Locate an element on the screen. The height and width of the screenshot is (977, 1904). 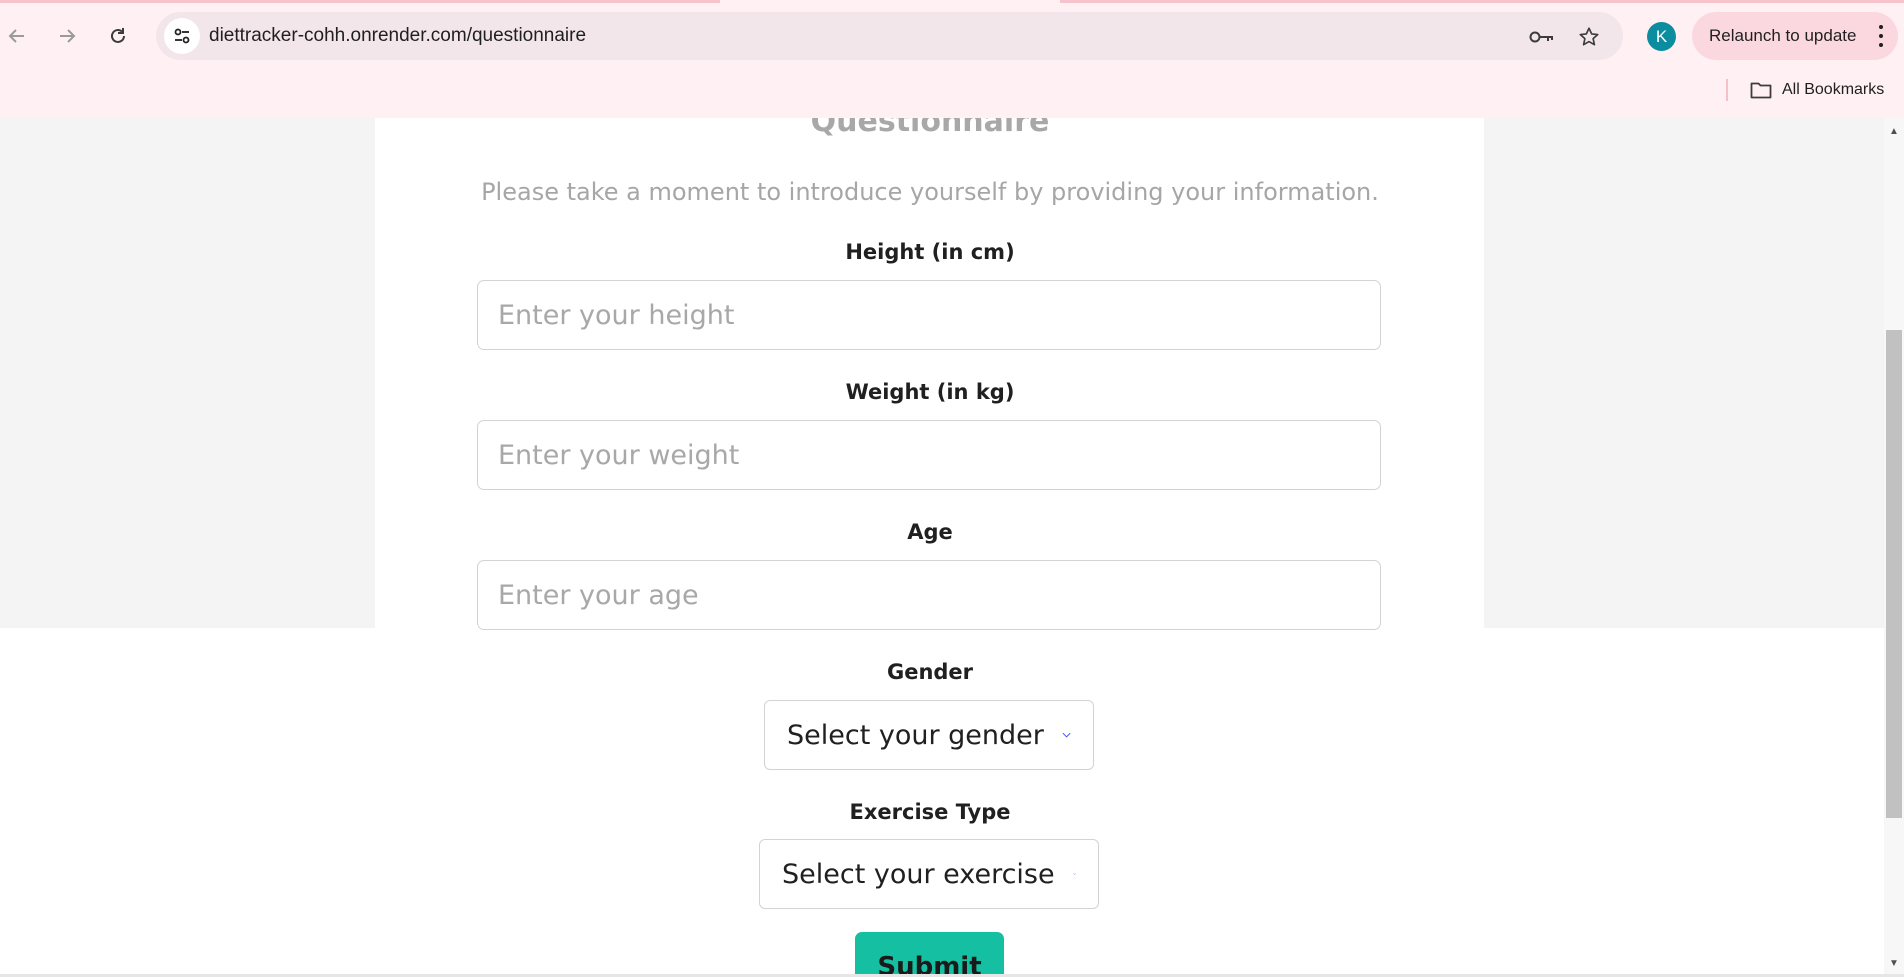
forward-button is located at coordinates (67, 36).